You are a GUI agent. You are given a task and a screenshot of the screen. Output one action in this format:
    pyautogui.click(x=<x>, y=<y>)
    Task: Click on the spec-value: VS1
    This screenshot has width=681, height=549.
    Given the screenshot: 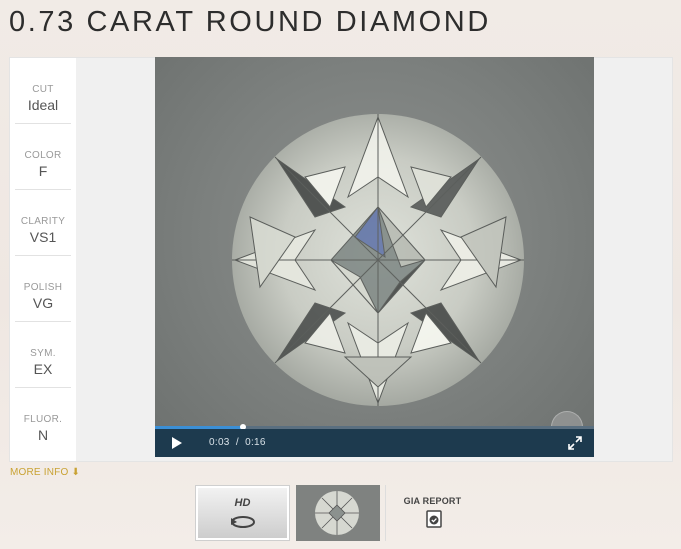 What is the action you would take?
    pyautogui.click(x=43, y=237)
    